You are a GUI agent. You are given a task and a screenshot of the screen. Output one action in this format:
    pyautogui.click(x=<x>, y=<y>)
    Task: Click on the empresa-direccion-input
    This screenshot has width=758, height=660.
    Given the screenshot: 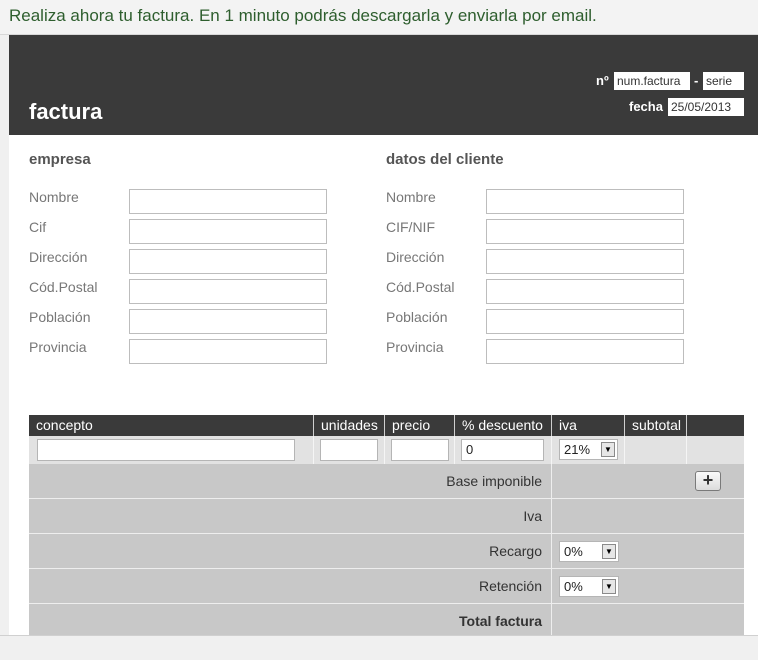 What is the action you would take?
    pyautogui.click(x=228, y=261)
    